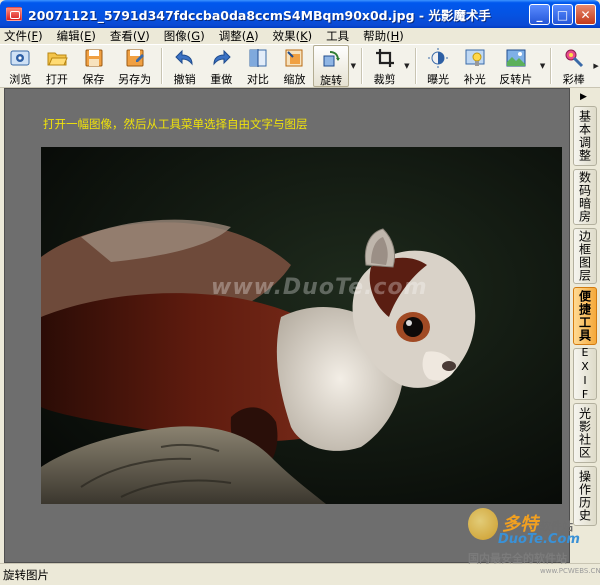 Image resolution: width=600 pixels, height=585 pixels. What do you see at coordinates (596, 66) in the screenshot?
I see `toolbar-overflow-arrow: ▶` at bounding box center [596, 66].